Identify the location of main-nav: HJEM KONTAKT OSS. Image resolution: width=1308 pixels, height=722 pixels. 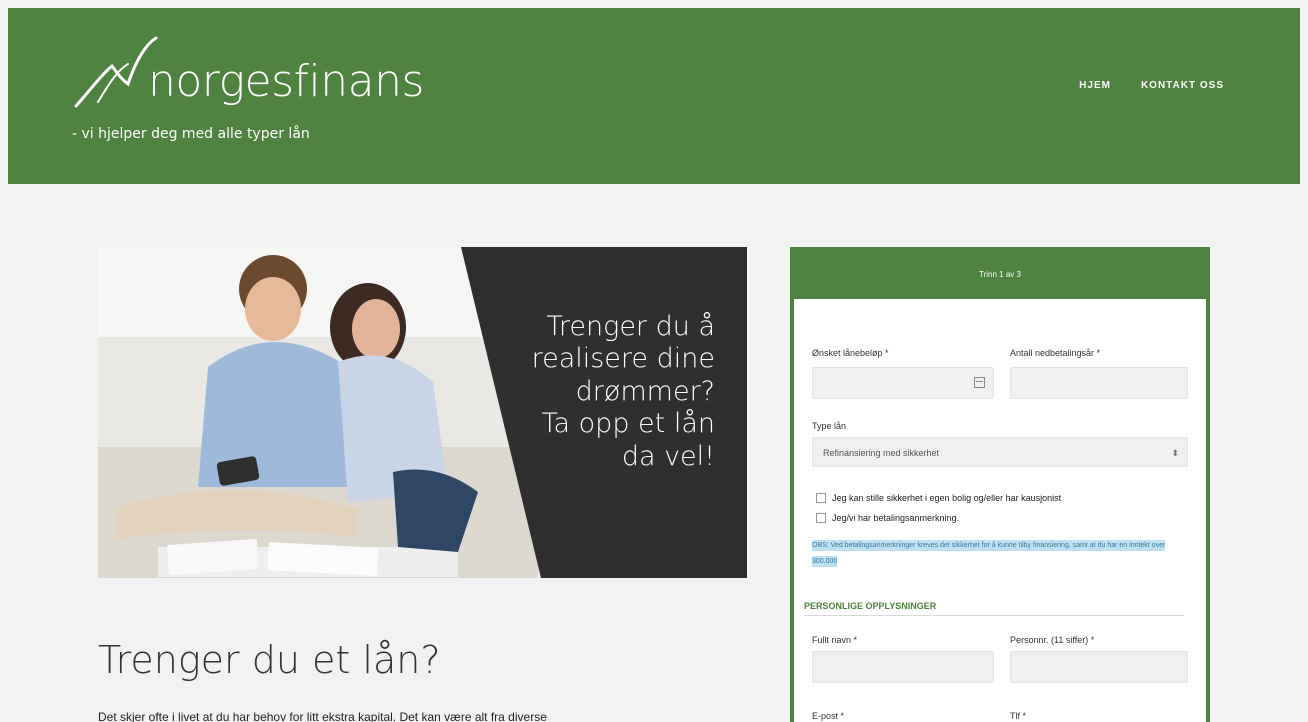
(1151, 85).